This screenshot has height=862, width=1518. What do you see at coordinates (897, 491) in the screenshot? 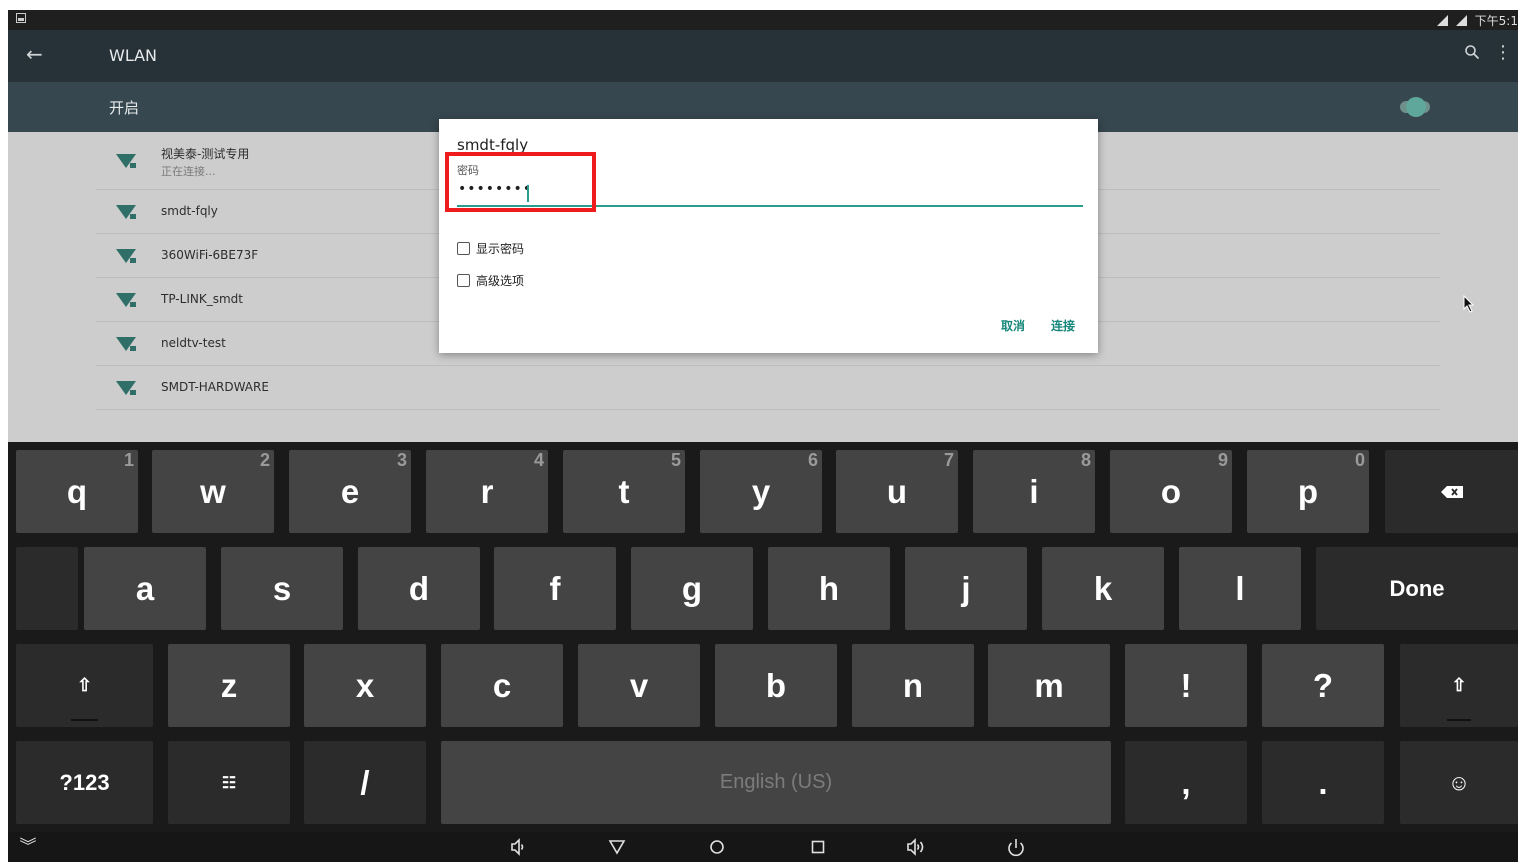
I see `key-u: u7` at bounding box center [897, 491].